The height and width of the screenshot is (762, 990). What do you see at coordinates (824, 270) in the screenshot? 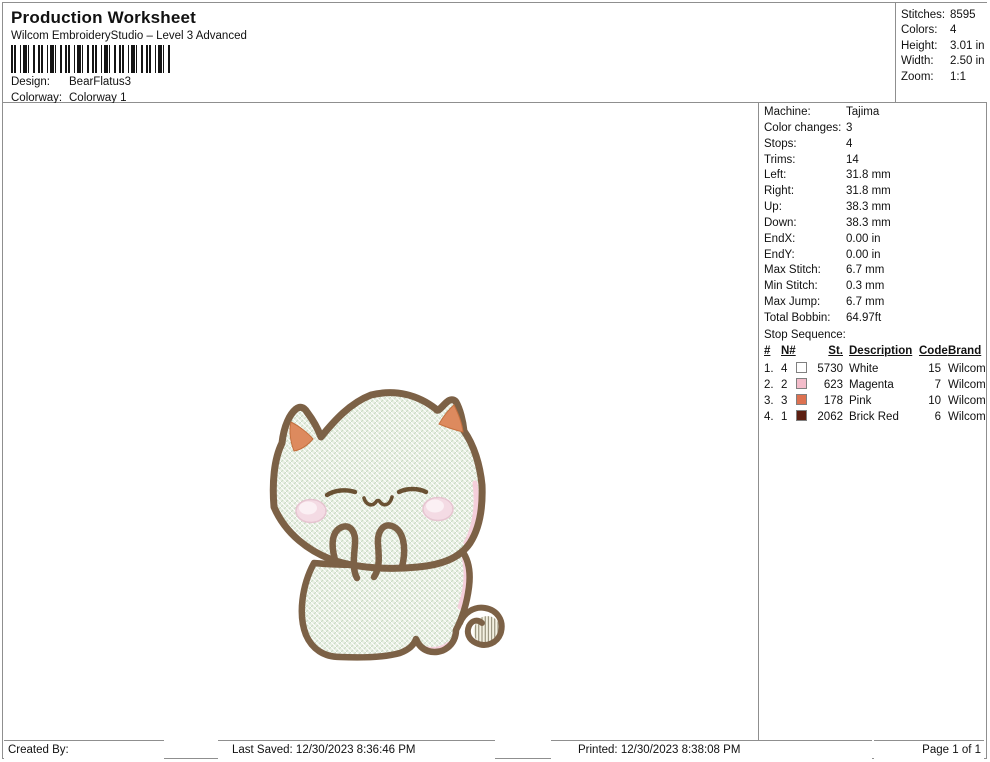
I see `machine-row: Max Stitch: 6.7 mm` at bounding box center [824, 270].